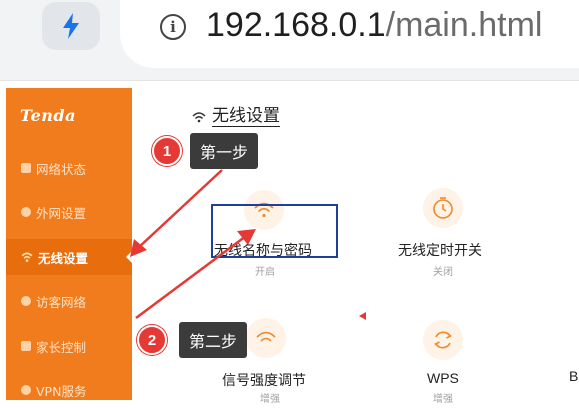 The height and width of the screenshot is (408, 579). I want to click on sidebar-item-label: 访客网络, so click(61, 302).